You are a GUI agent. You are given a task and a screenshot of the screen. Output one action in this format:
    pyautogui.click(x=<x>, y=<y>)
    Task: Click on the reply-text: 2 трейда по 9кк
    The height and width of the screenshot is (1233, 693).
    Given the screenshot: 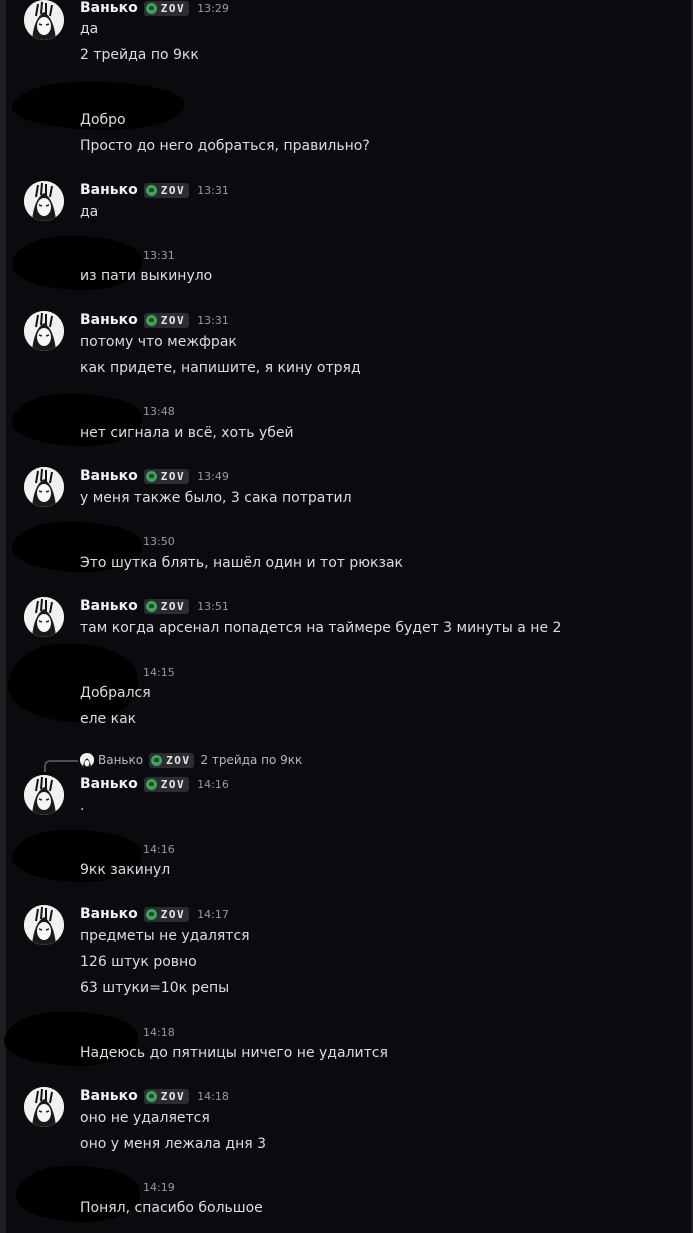 What is the action you would take?
    pyautogui.click(x=251, y=760)
    